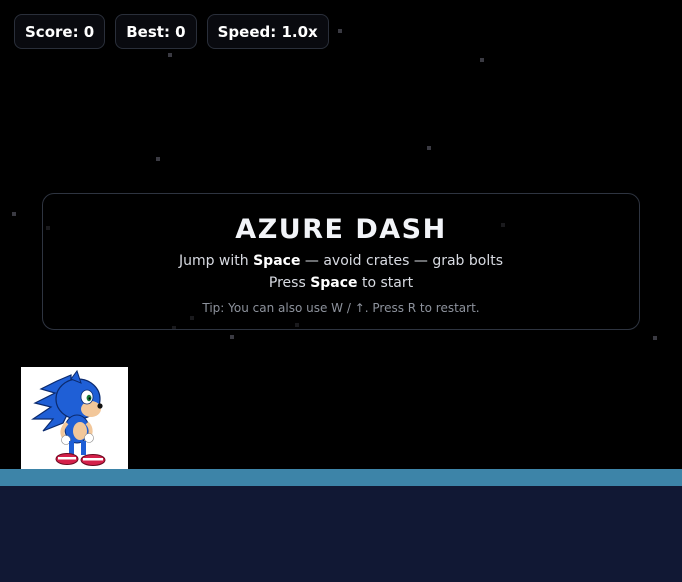  I want to click on speed-display: Speed: 1.0x, so click(267, 31).